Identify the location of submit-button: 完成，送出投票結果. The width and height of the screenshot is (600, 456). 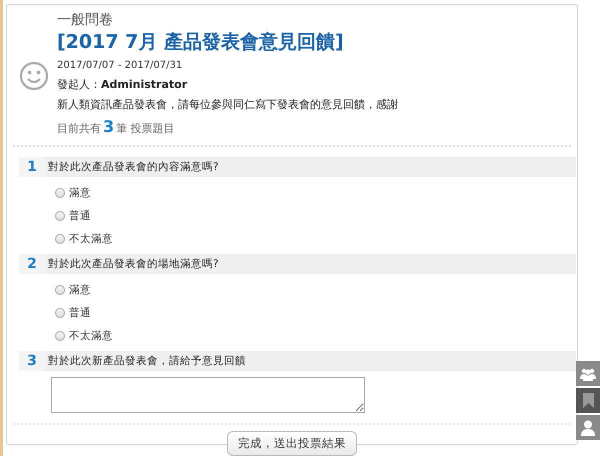
(292, 443).